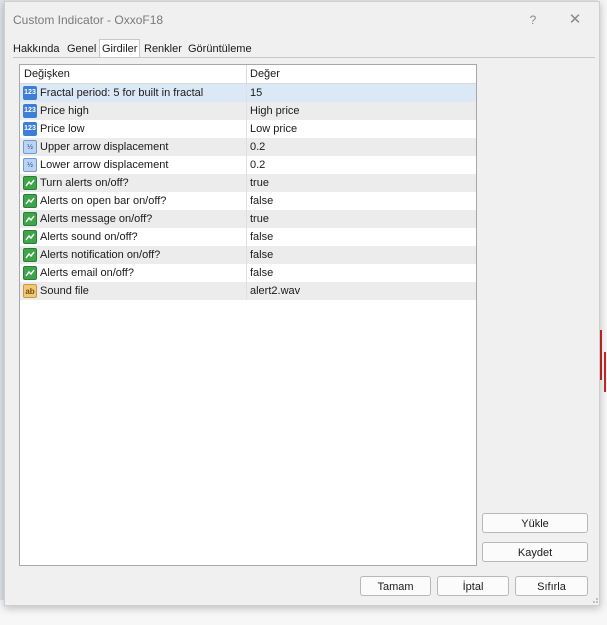 The image size is (607, 625). What do you see at coordinates (88, 20) in the screenshot?
I see `window-title: Custom Indicator - OxxoF18` at bounding box center [88, 20].